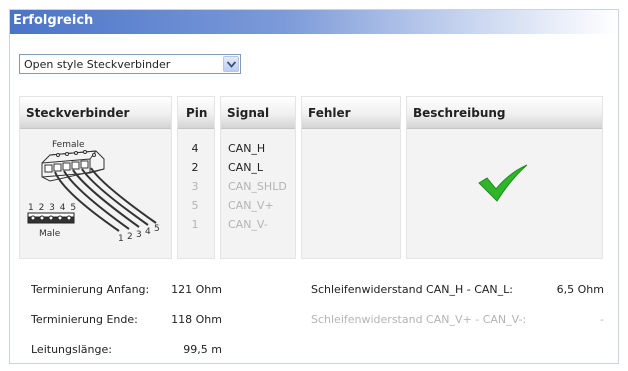  I want to click on wire-pin-5: 5, so click(157, 229).